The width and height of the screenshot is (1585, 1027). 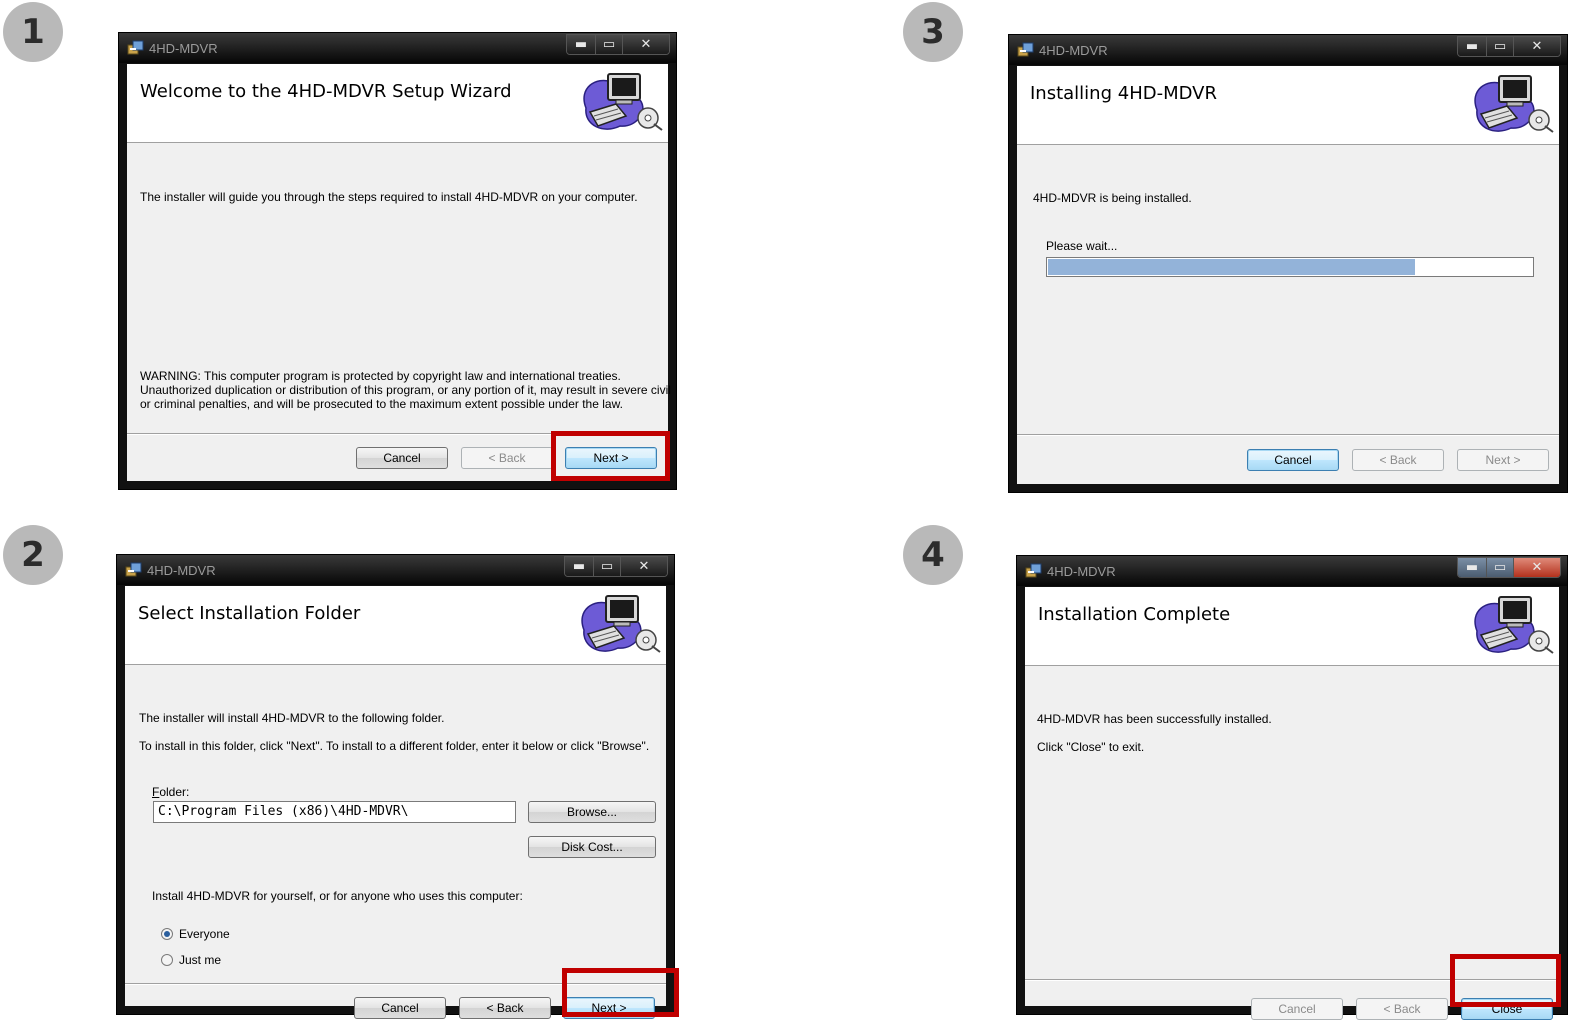 I want to click on step-number-text: 4, so click(x=933, y=555).